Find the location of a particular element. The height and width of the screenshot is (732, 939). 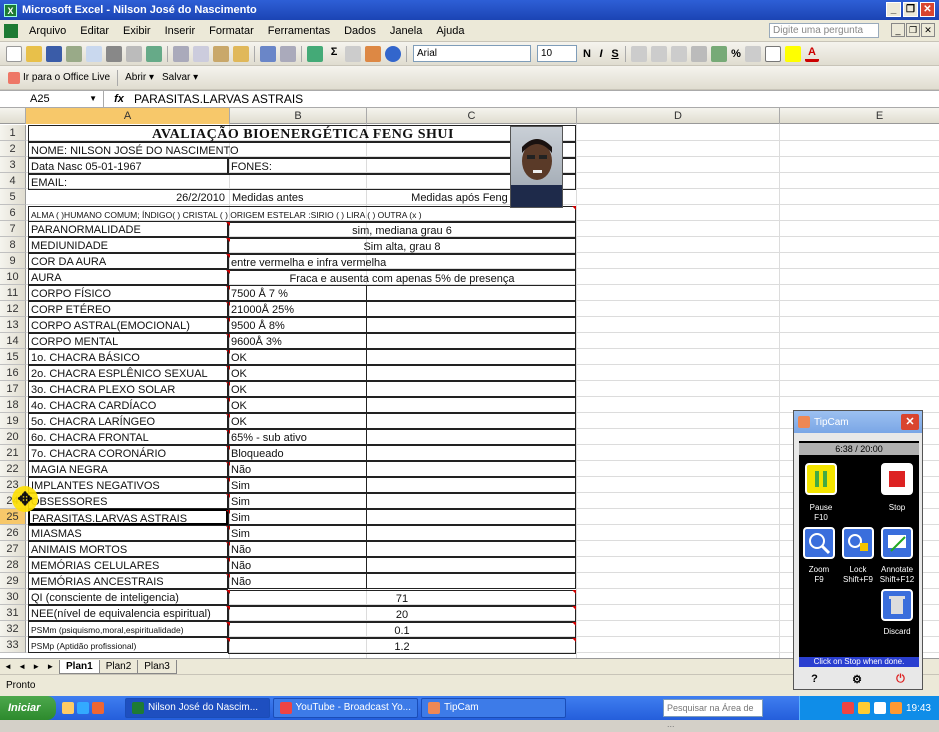

zoom-button is located at coordinates (819, 543).